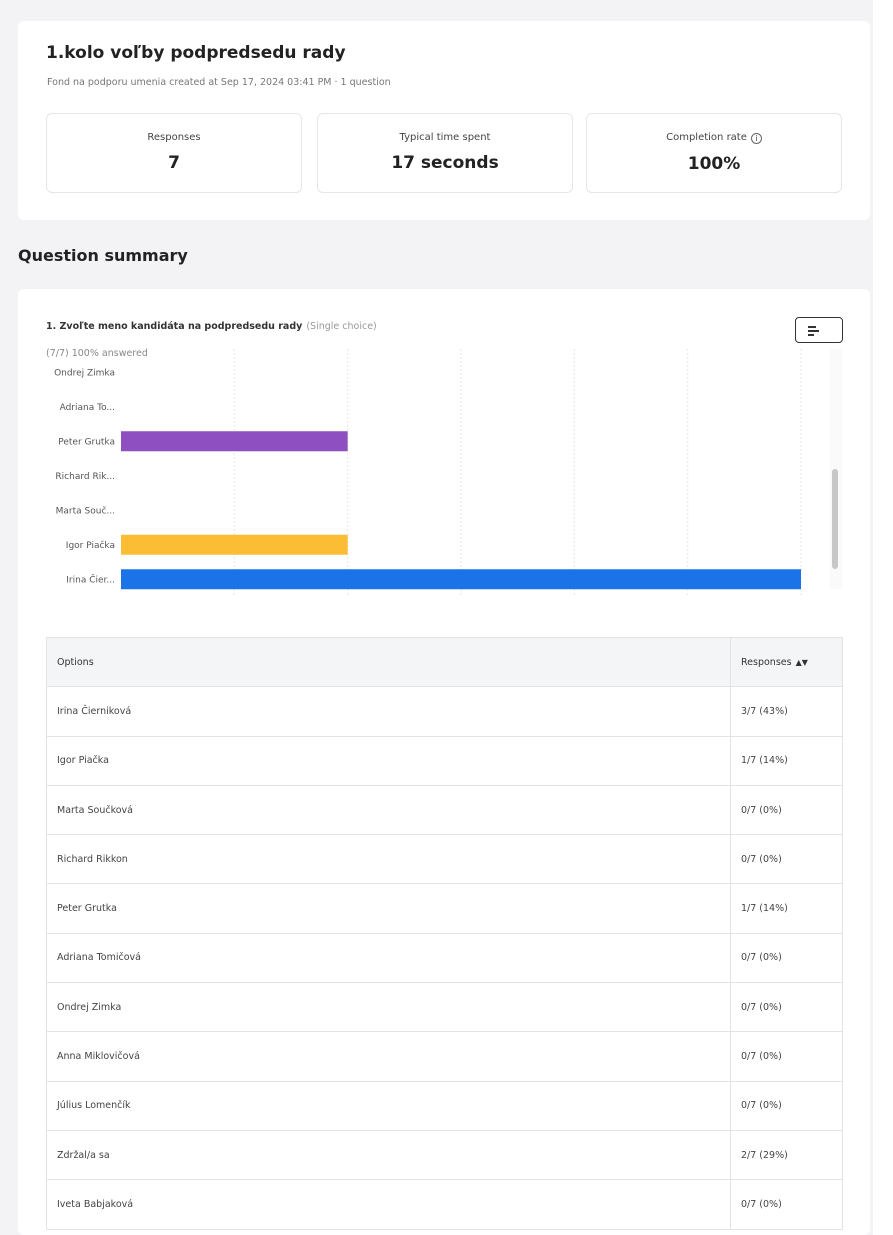  Describe the element at coordinates (388, 1105) in the screenshot. I see `option-cell: Július Lomenčík` at that location.